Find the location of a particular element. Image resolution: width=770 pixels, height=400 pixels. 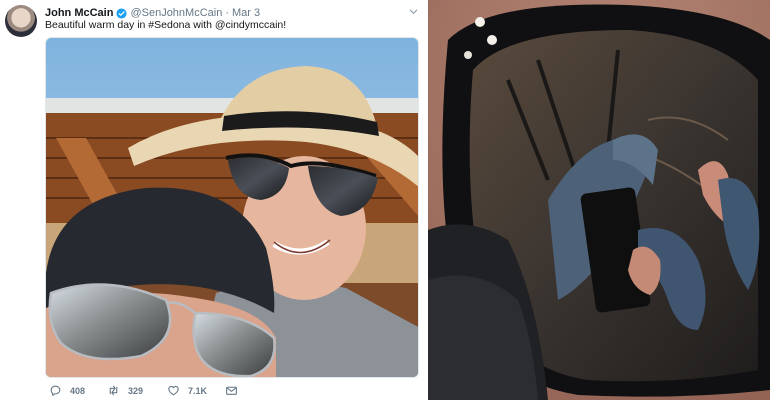

reply-button: 408 is located at coordinates (67, 390).